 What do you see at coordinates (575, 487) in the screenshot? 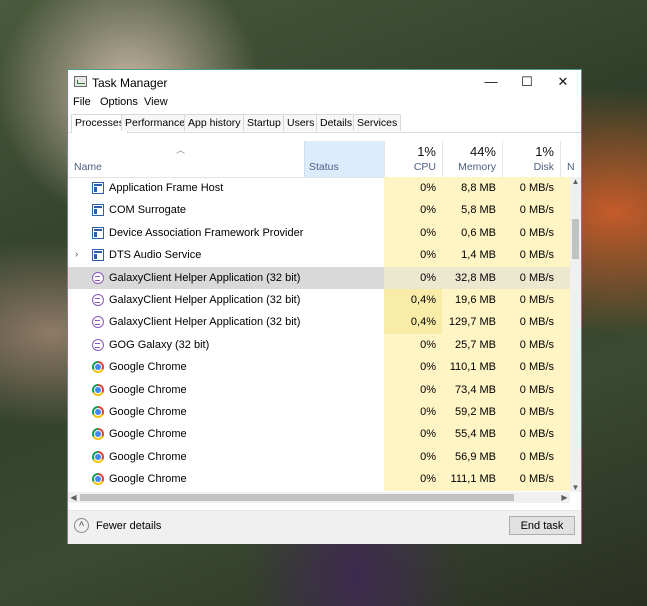
I see `scroll-down-icon: ▼` at bounding box center [575, 487].